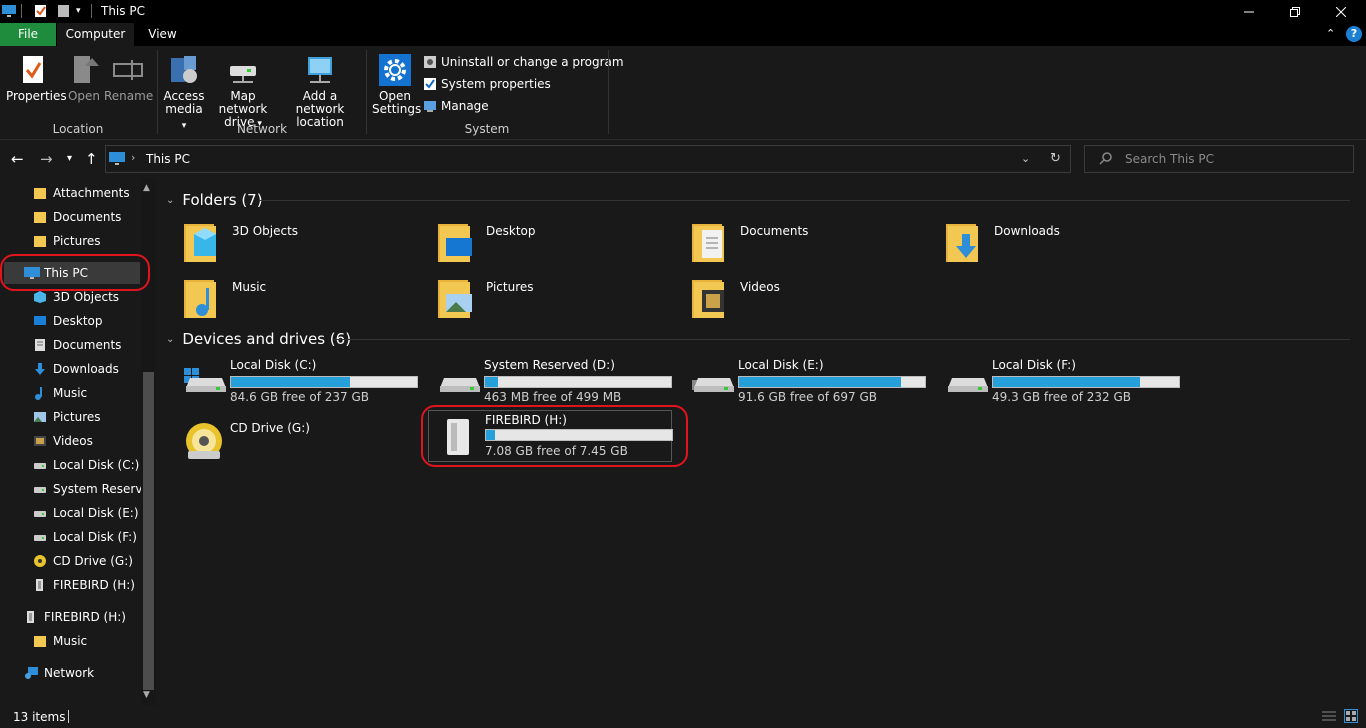 The height and width of the screenshot is (728, 1366). What do you see at coordinates (532, 62) in the screenshot?
I see `uninstall-label: Uninstall or change a program` at bounding box center [532, 62].